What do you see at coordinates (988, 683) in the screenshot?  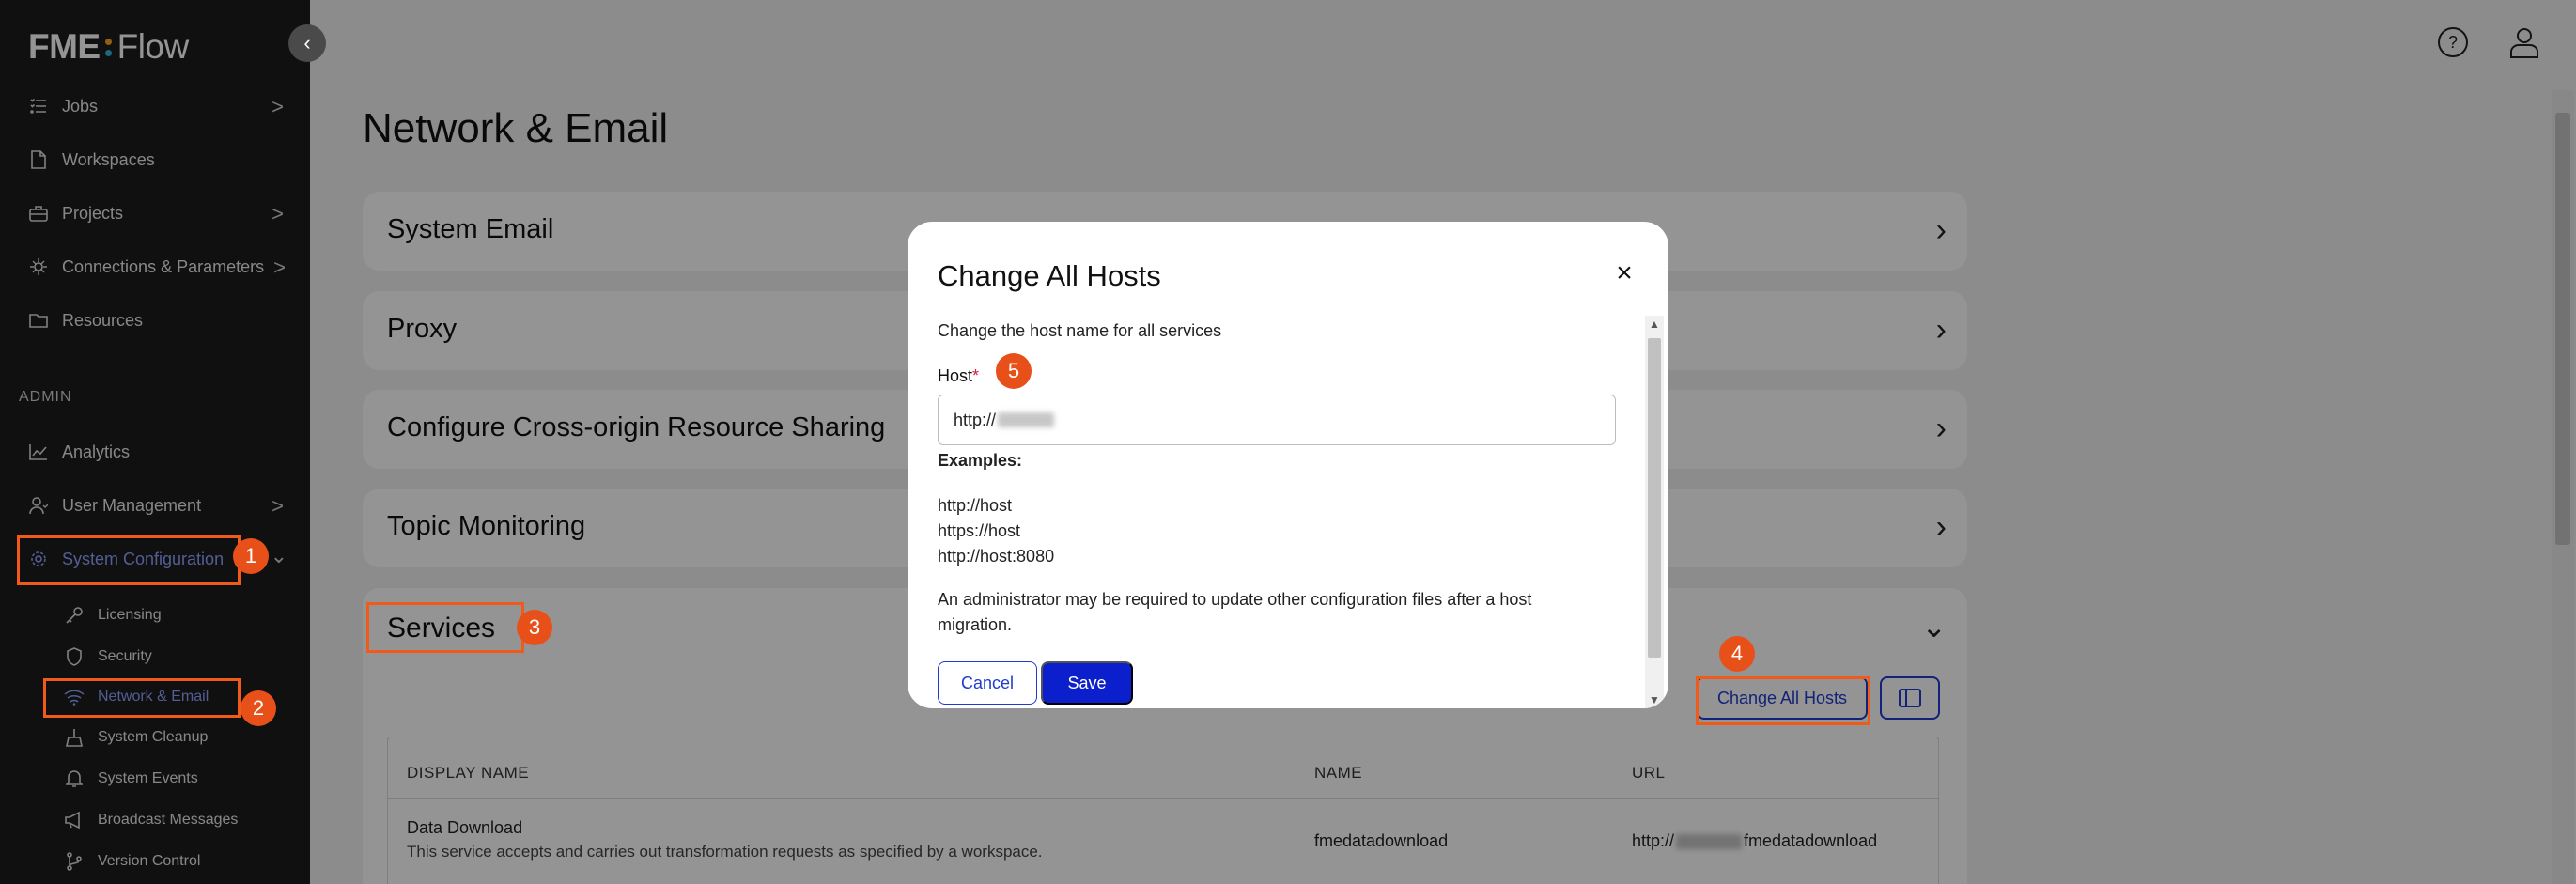 I see `cancel-button: Cancel` at bounding box center [988, 683].